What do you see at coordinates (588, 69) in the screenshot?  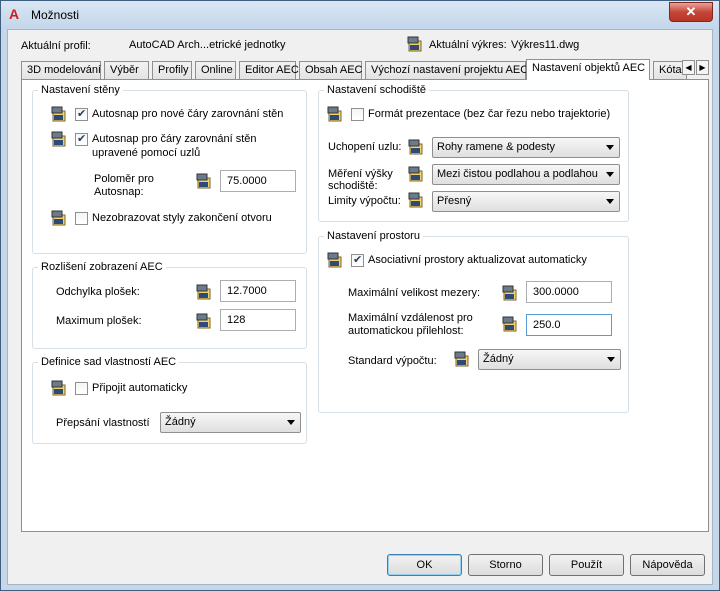 I see `tab-aec-object-settings: Nastavení objektů AEC` at bounding box center [588, 69].